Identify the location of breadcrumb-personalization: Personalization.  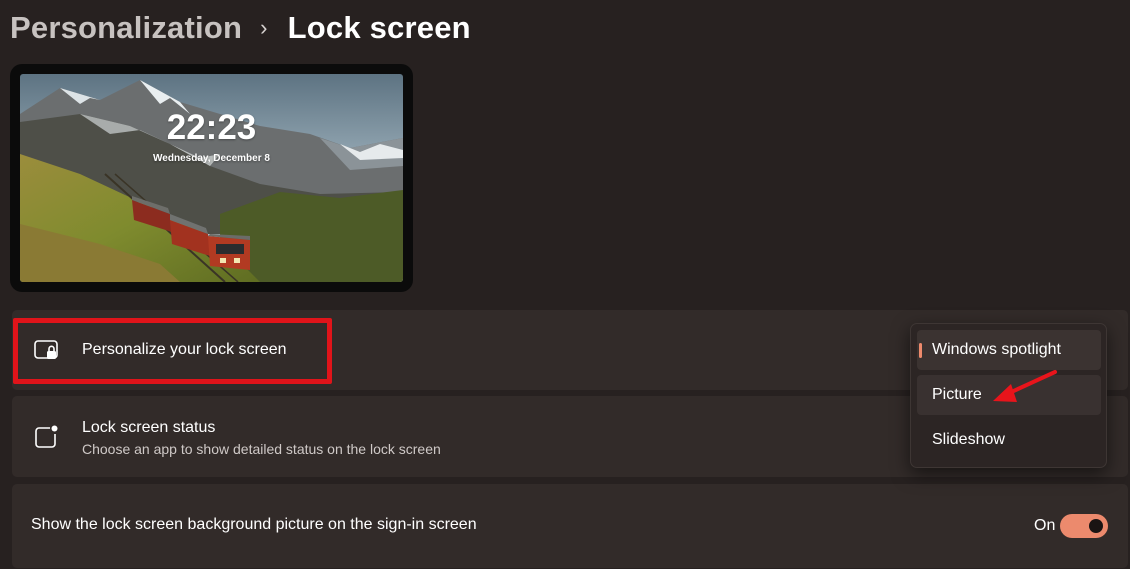
(126, 28).